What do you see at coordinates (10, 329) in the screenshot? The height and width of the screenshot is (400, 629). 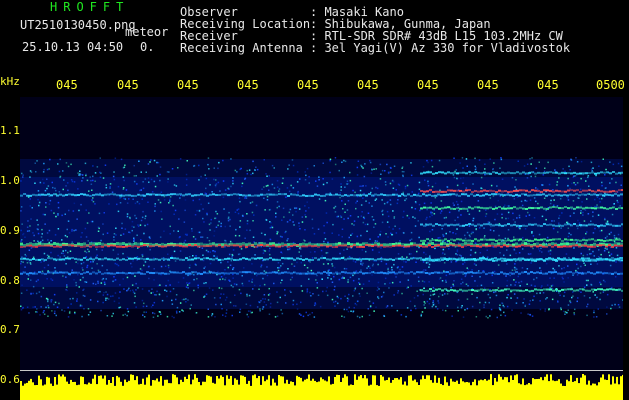 I see `frequency-tick-label: 0.7` at bounding box center [10, 329].